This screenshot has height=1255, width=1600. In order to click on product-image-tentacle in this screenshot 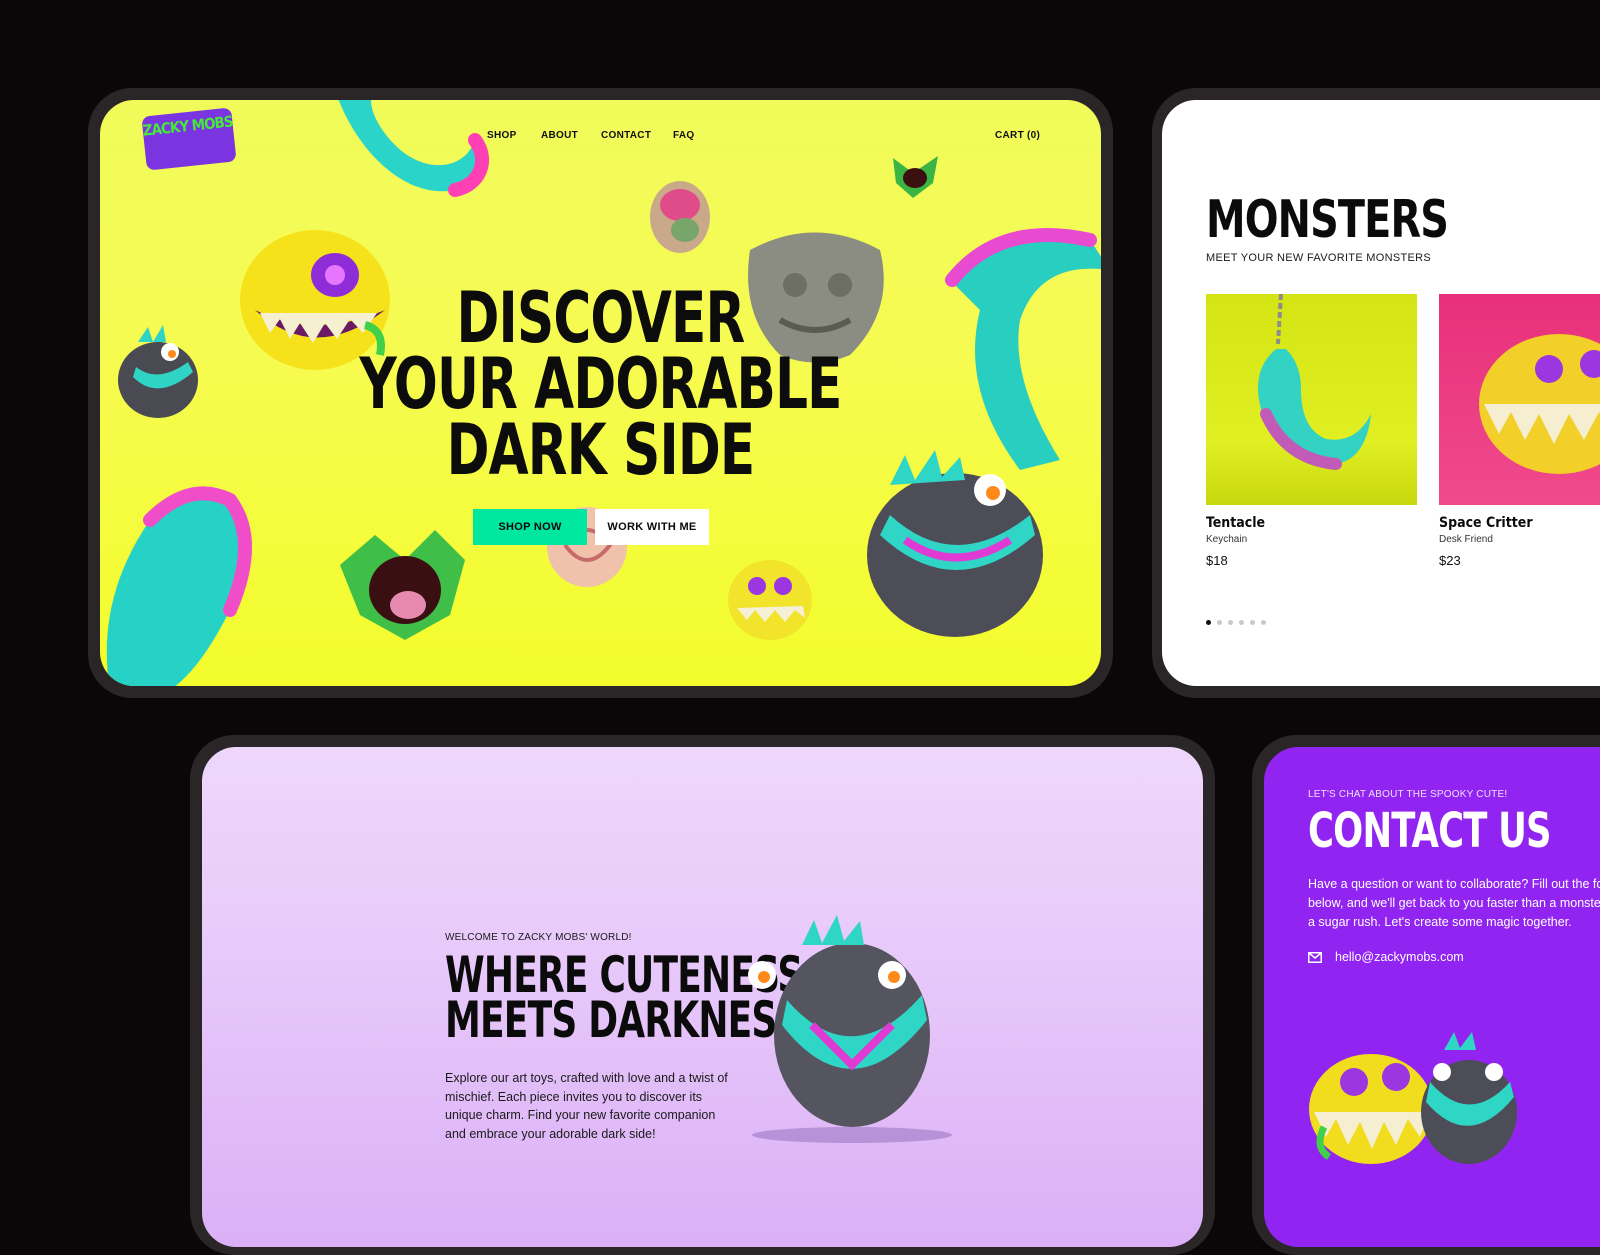, I will do `click(1311, 399)`.